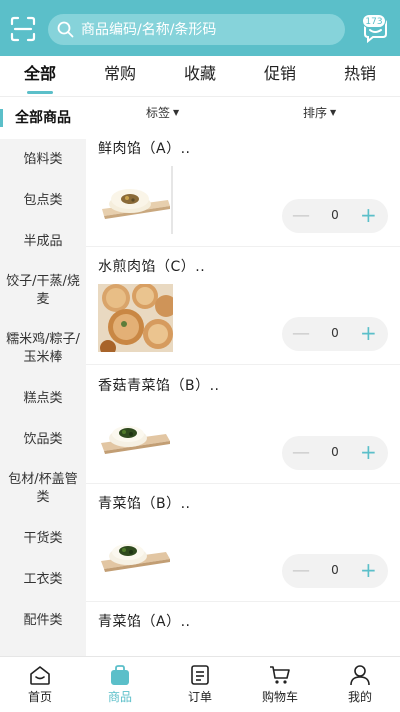 This screenshot has width=400, height=712. What do you see at coordinates (65, 29) in the screenshot?
I see `search-icon` at bounding box center [65, 29].